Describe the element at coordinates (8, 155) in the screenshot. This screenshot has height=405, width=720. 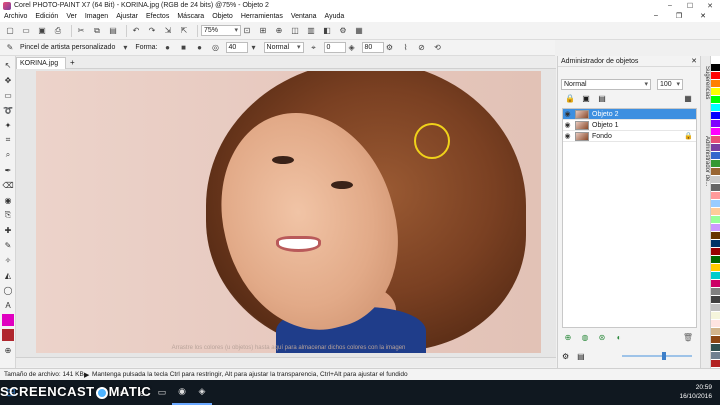
I see `zoom-icon: ⌕` at that location.